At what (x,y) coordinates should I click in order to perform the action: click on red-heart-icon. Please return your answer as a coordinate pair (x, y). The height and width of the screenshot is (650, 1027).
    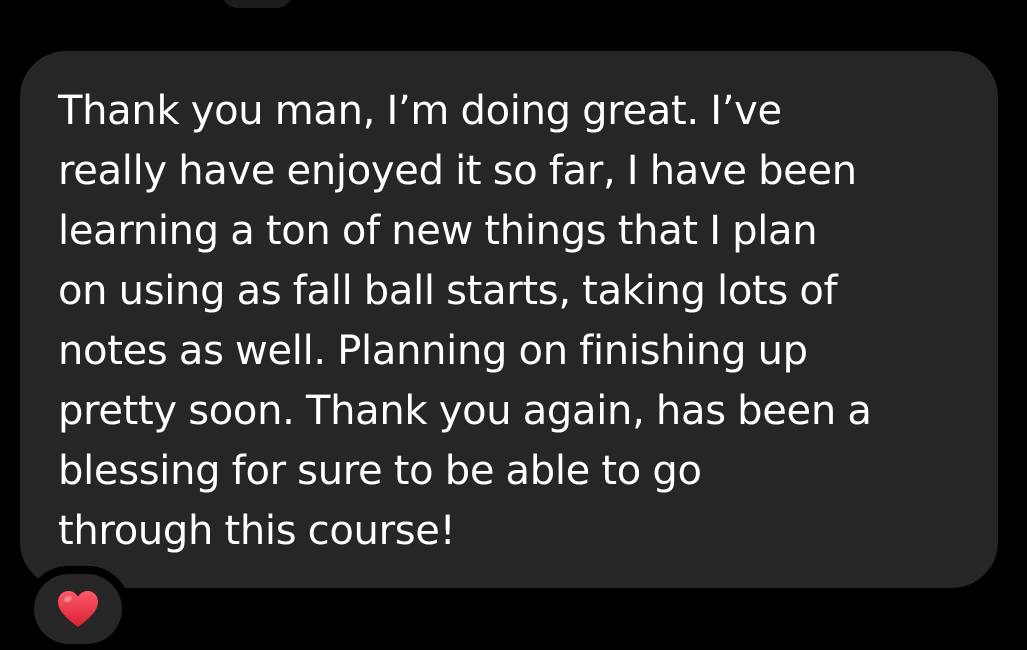
    Looking at the image, I should click on (78, 609).